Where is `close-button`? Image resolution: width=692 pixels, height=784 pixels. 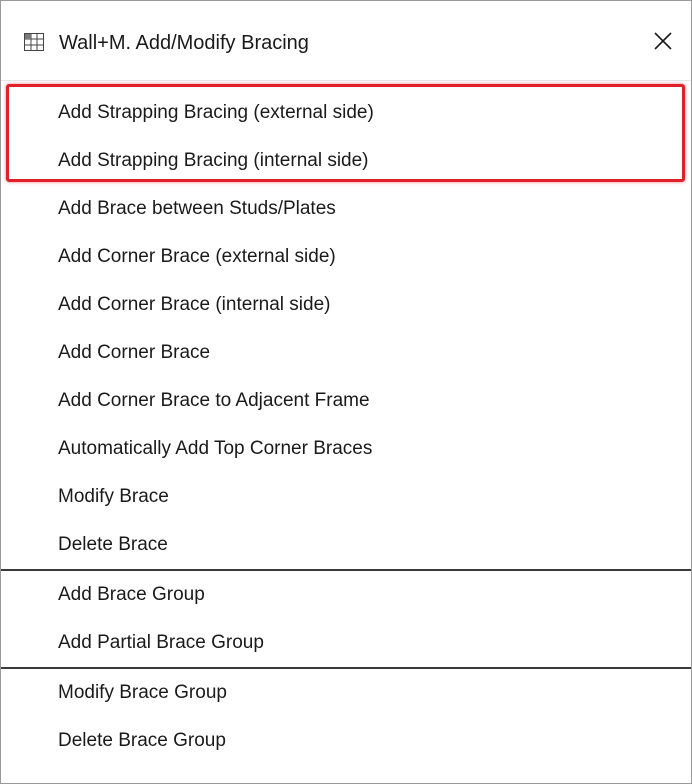
close-button is located at coordinates (663, 43).